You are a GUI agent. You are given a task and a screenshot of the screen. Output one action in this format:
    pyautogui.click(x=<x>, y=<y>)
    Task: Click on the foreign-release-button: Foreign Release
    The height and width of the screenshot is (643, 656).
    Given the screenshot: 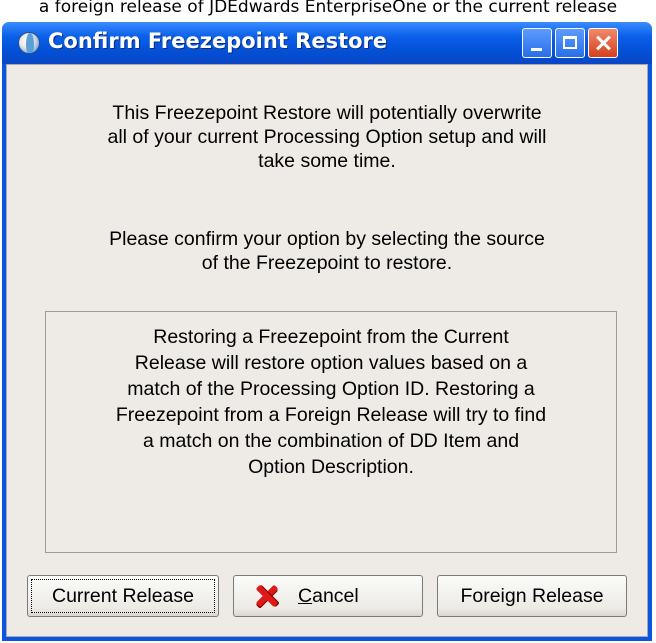 What is the action you would take?
    pyautogui.click(x=532, y=596)
    